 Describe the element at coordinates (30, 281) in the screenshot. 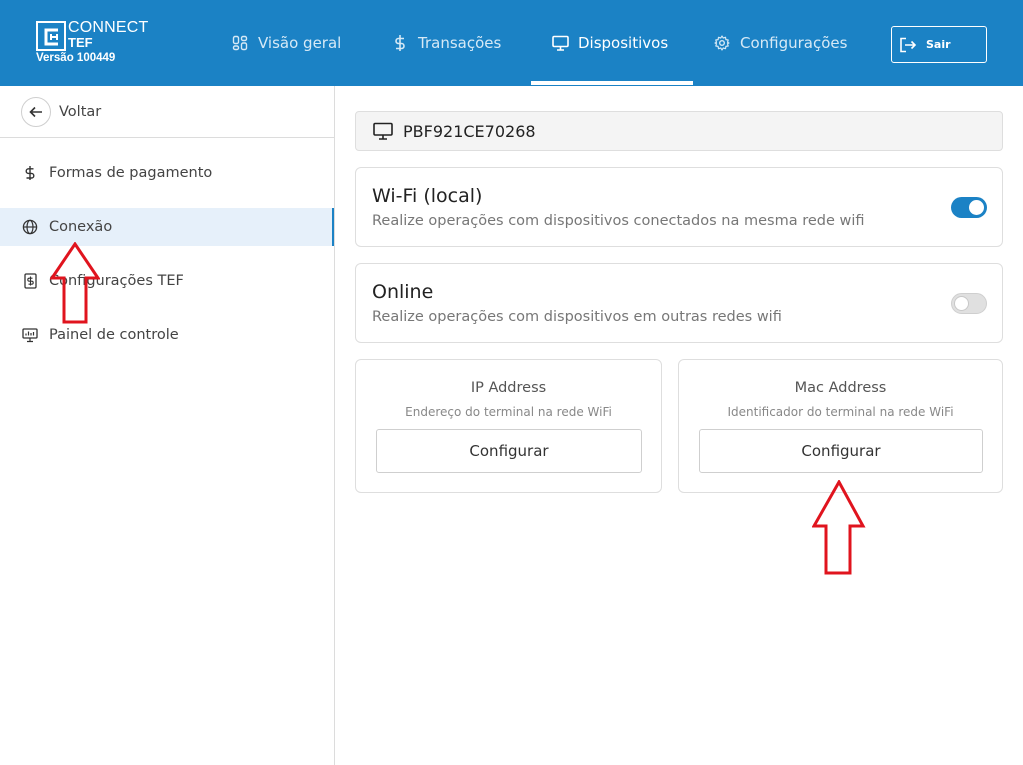

I see `receipt-icon` at that location.